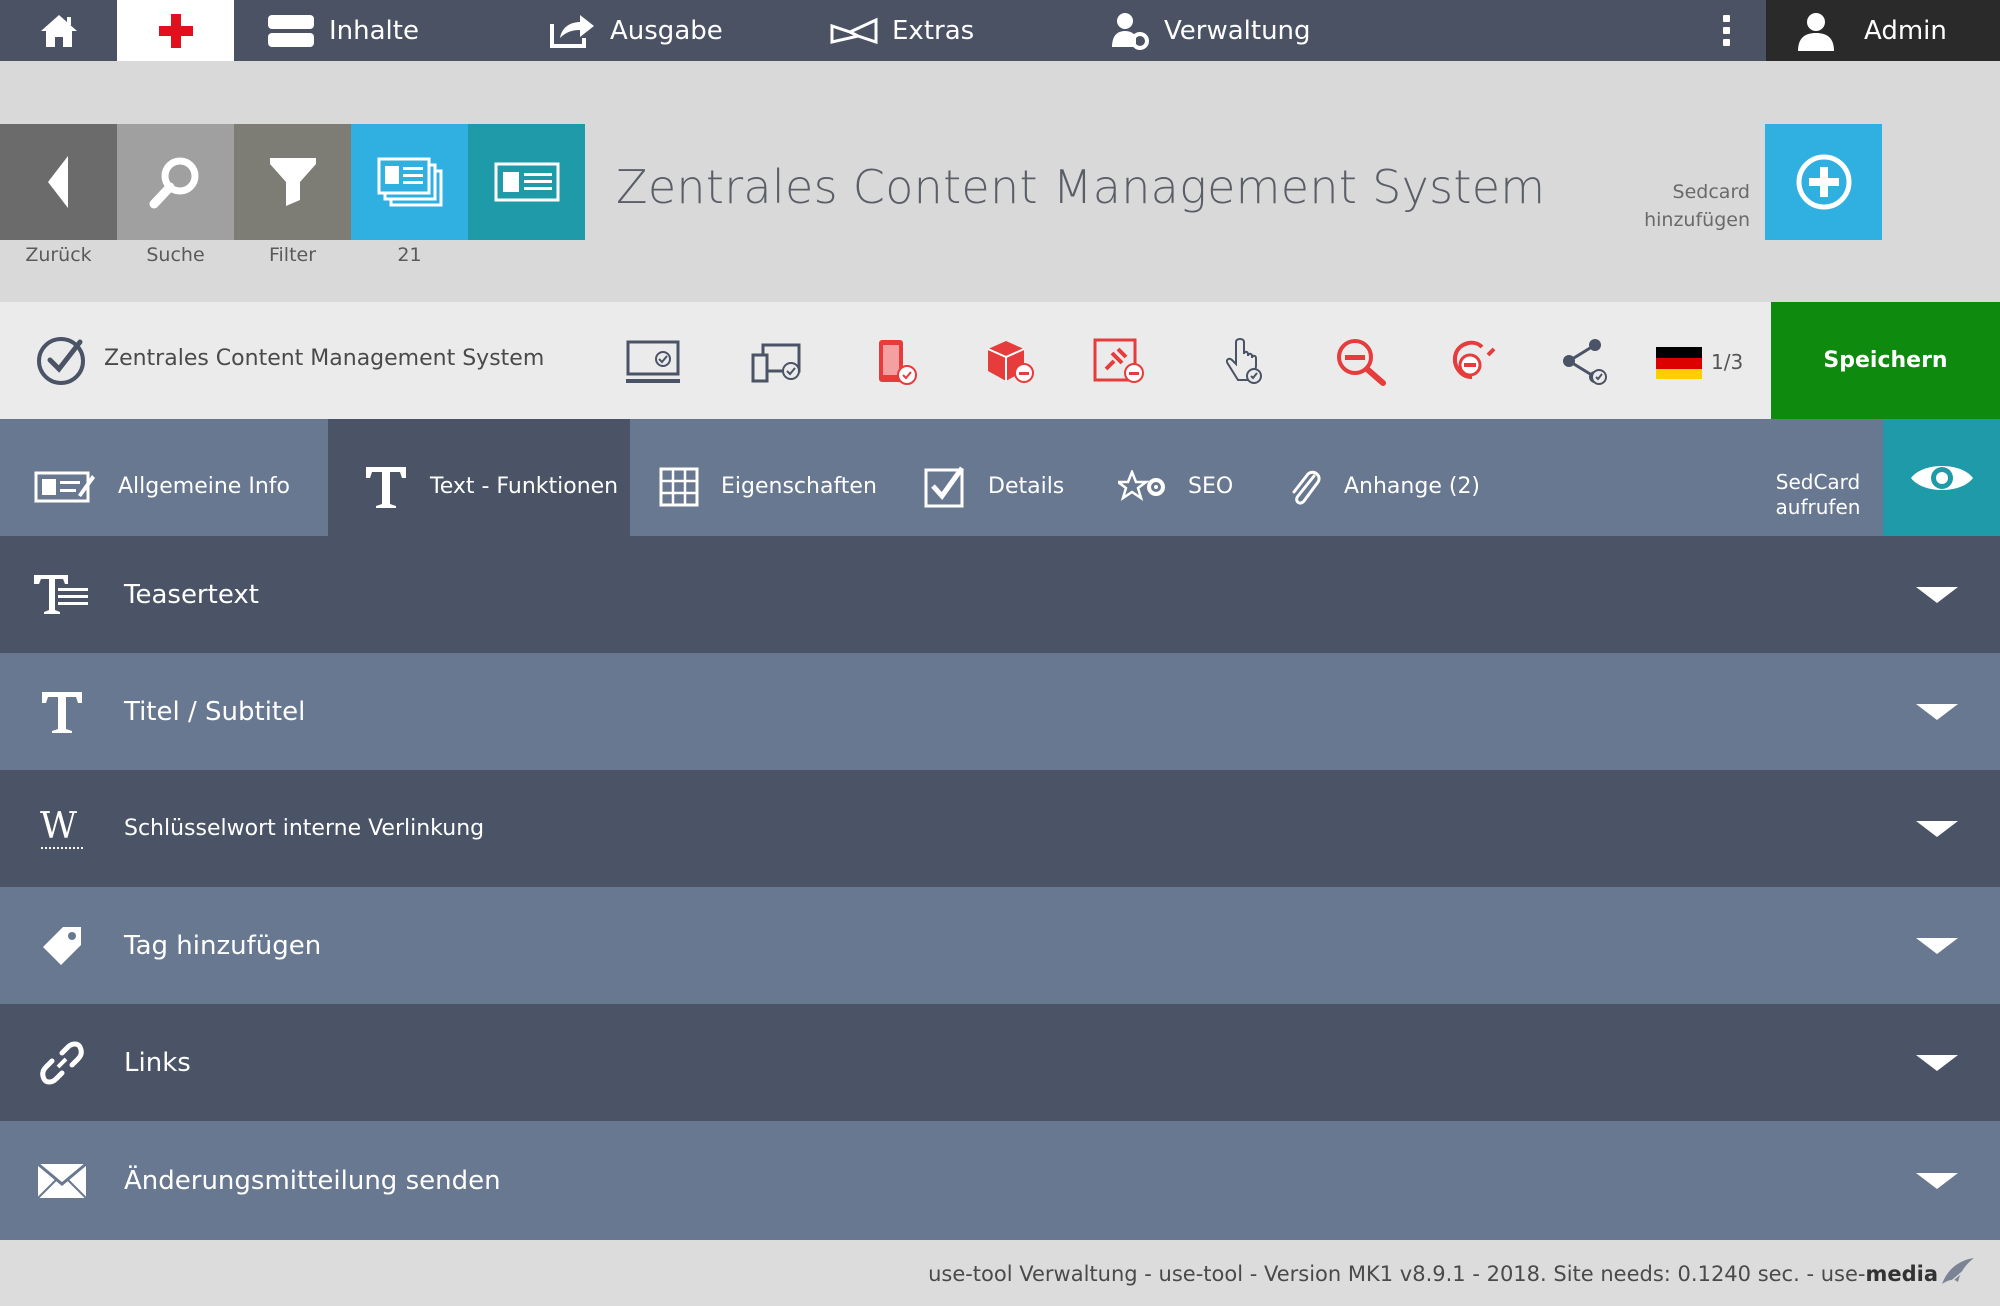  I want to click on card-icon, so click(526, 182).